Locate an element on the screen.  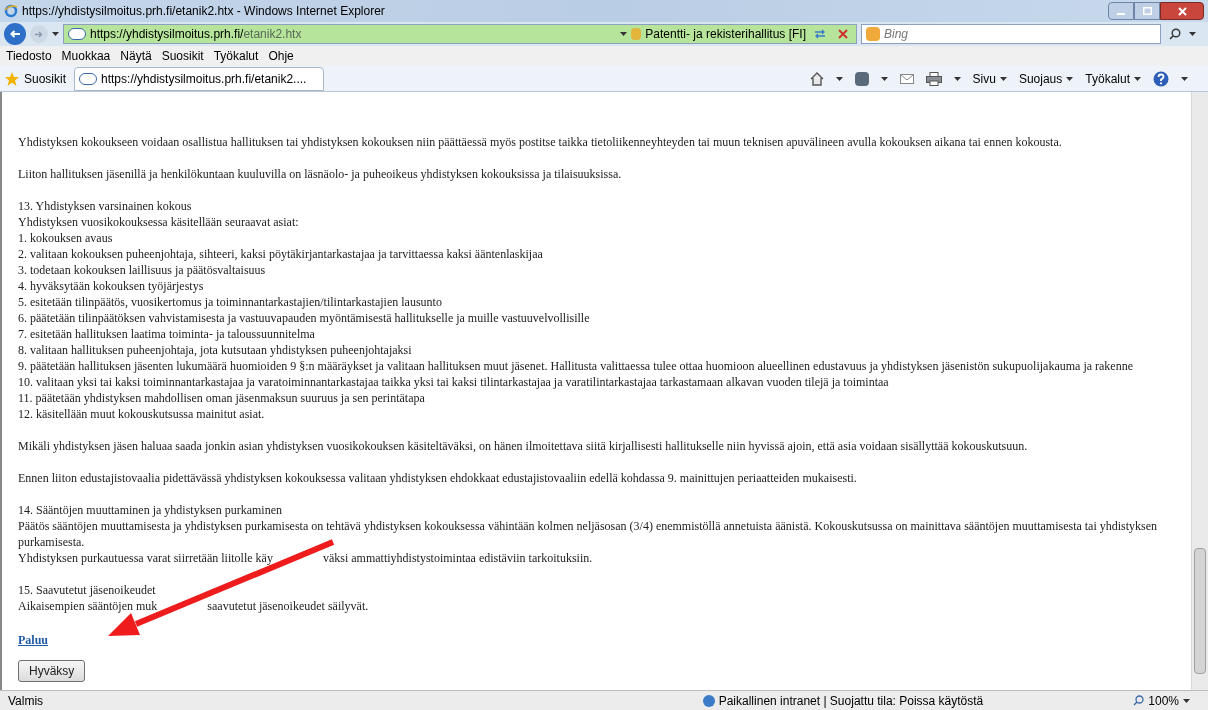
content-text: 2. valitaan kokouksen puheenjohtaja, sihteeri, kaksi pöytäkirjantarkastajaa ja tarvittaessa kaksi ääntenlaskijaa is located at coordinates (280, 254).